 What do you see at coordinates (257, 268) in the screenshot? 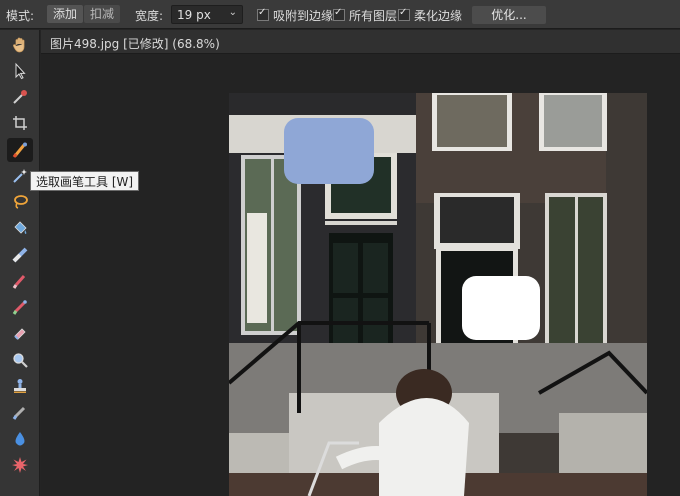
I see `curtain` at bounding box center [257, 268].